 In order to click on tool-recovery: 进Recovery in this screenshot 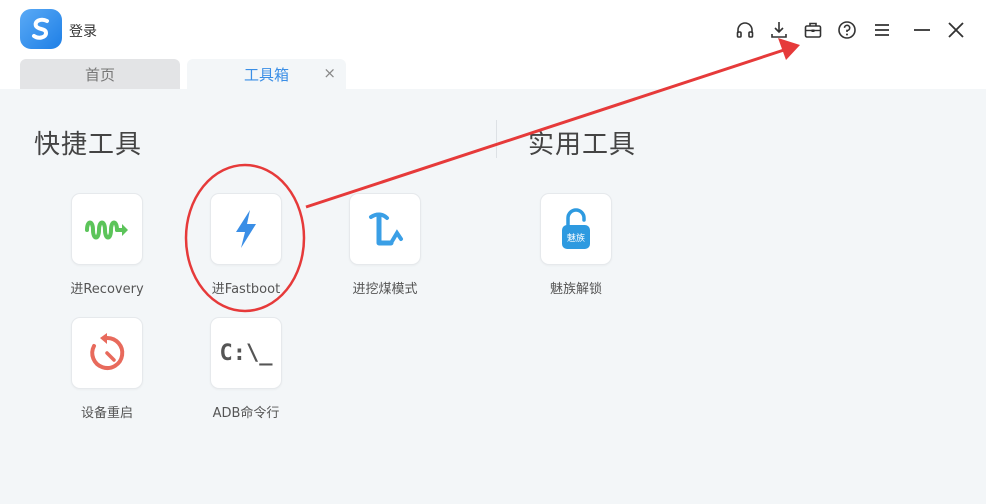, I will do `click(107, 245)`.